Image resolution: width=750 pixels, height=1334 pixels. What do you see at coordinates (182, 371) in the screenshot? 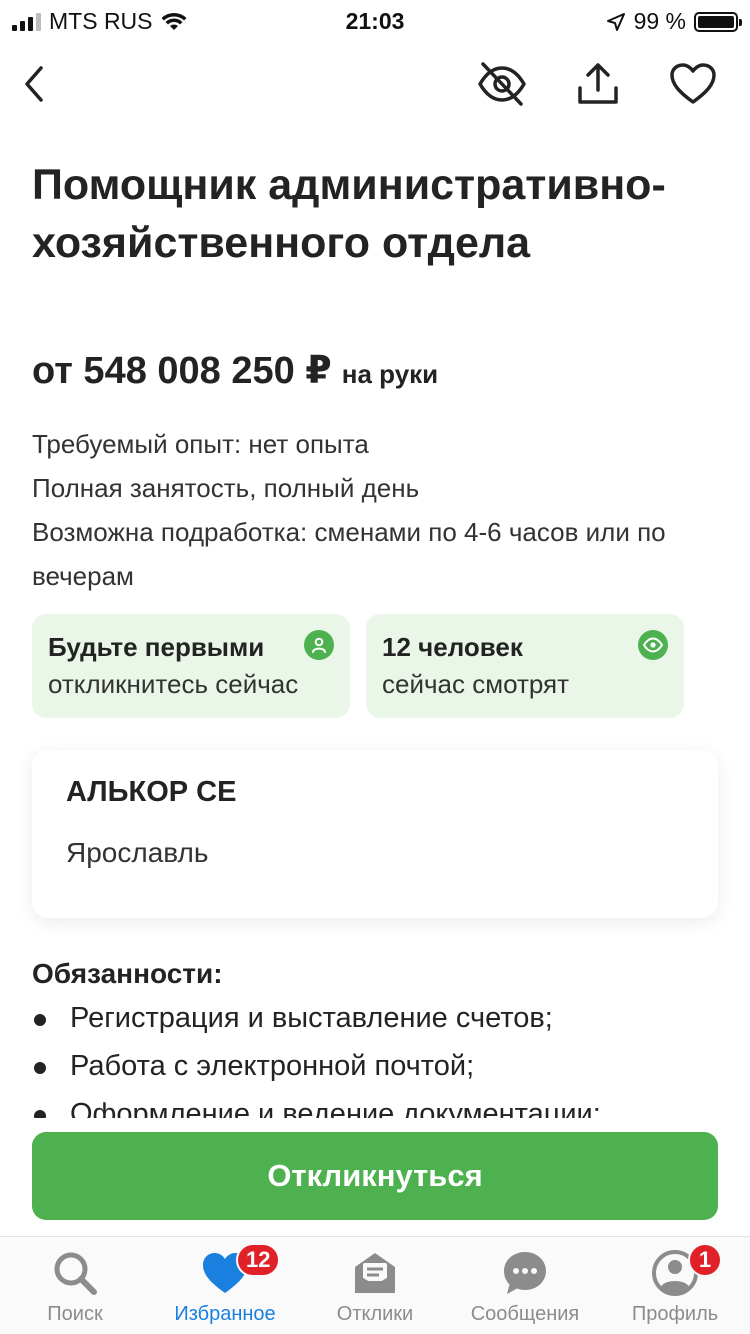
I see `salary-amount: от 548 008 250 ₽` at bounding box center [182, 371].